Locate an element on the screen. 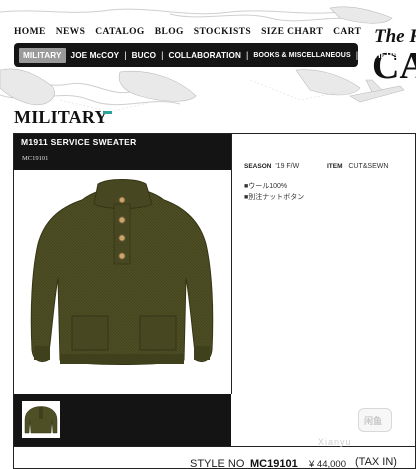  category-collaboration: COLLABORATION is located at coordinates (204, 55).